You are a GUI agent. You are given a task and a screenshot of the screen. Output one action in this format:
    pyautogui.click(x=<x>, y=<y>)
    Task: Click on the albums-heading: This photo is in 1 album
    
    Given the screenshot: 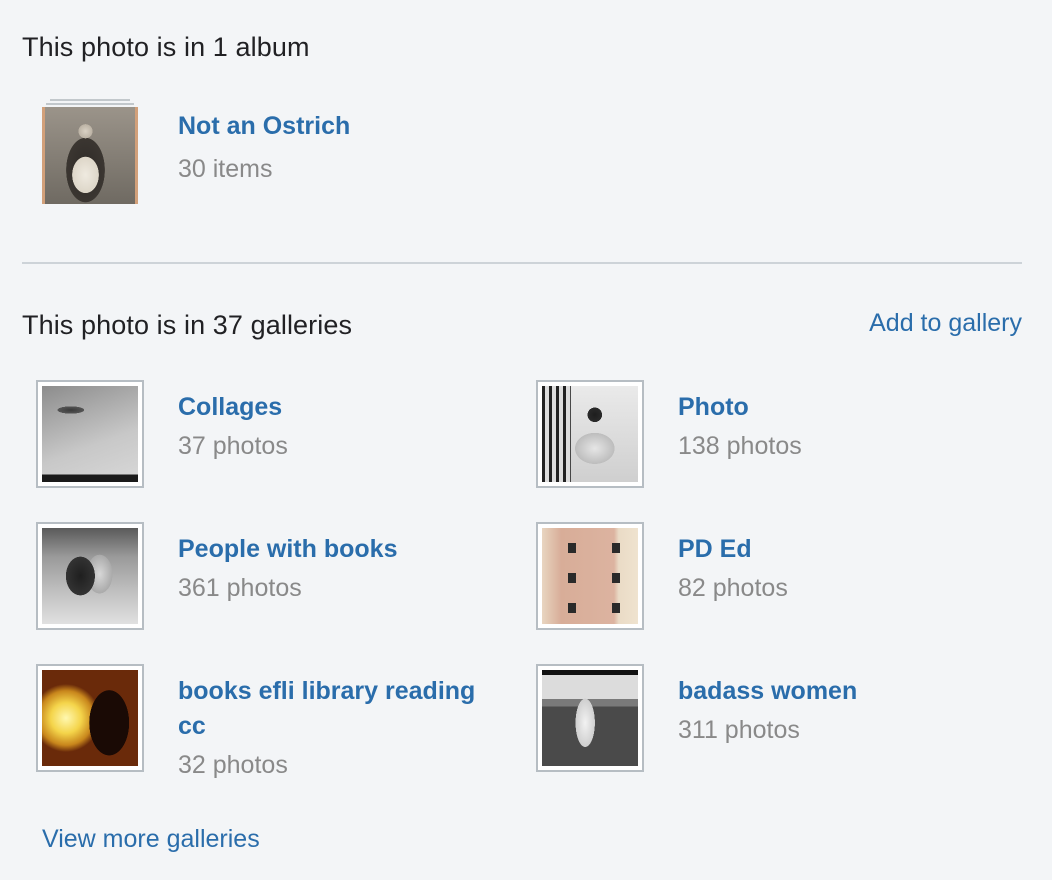 What is the action you would take?
    pyautogui.click(x=166, y=47)
    